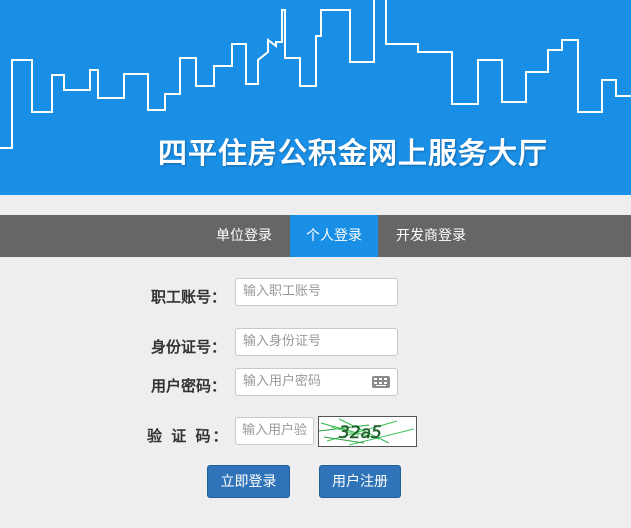 This screenshot has width=631, height=528. What do you see at coordinates (274, 431) in the screenshot?
I see `captcha-input: 输入用户验` at bounding box center [274, 431].